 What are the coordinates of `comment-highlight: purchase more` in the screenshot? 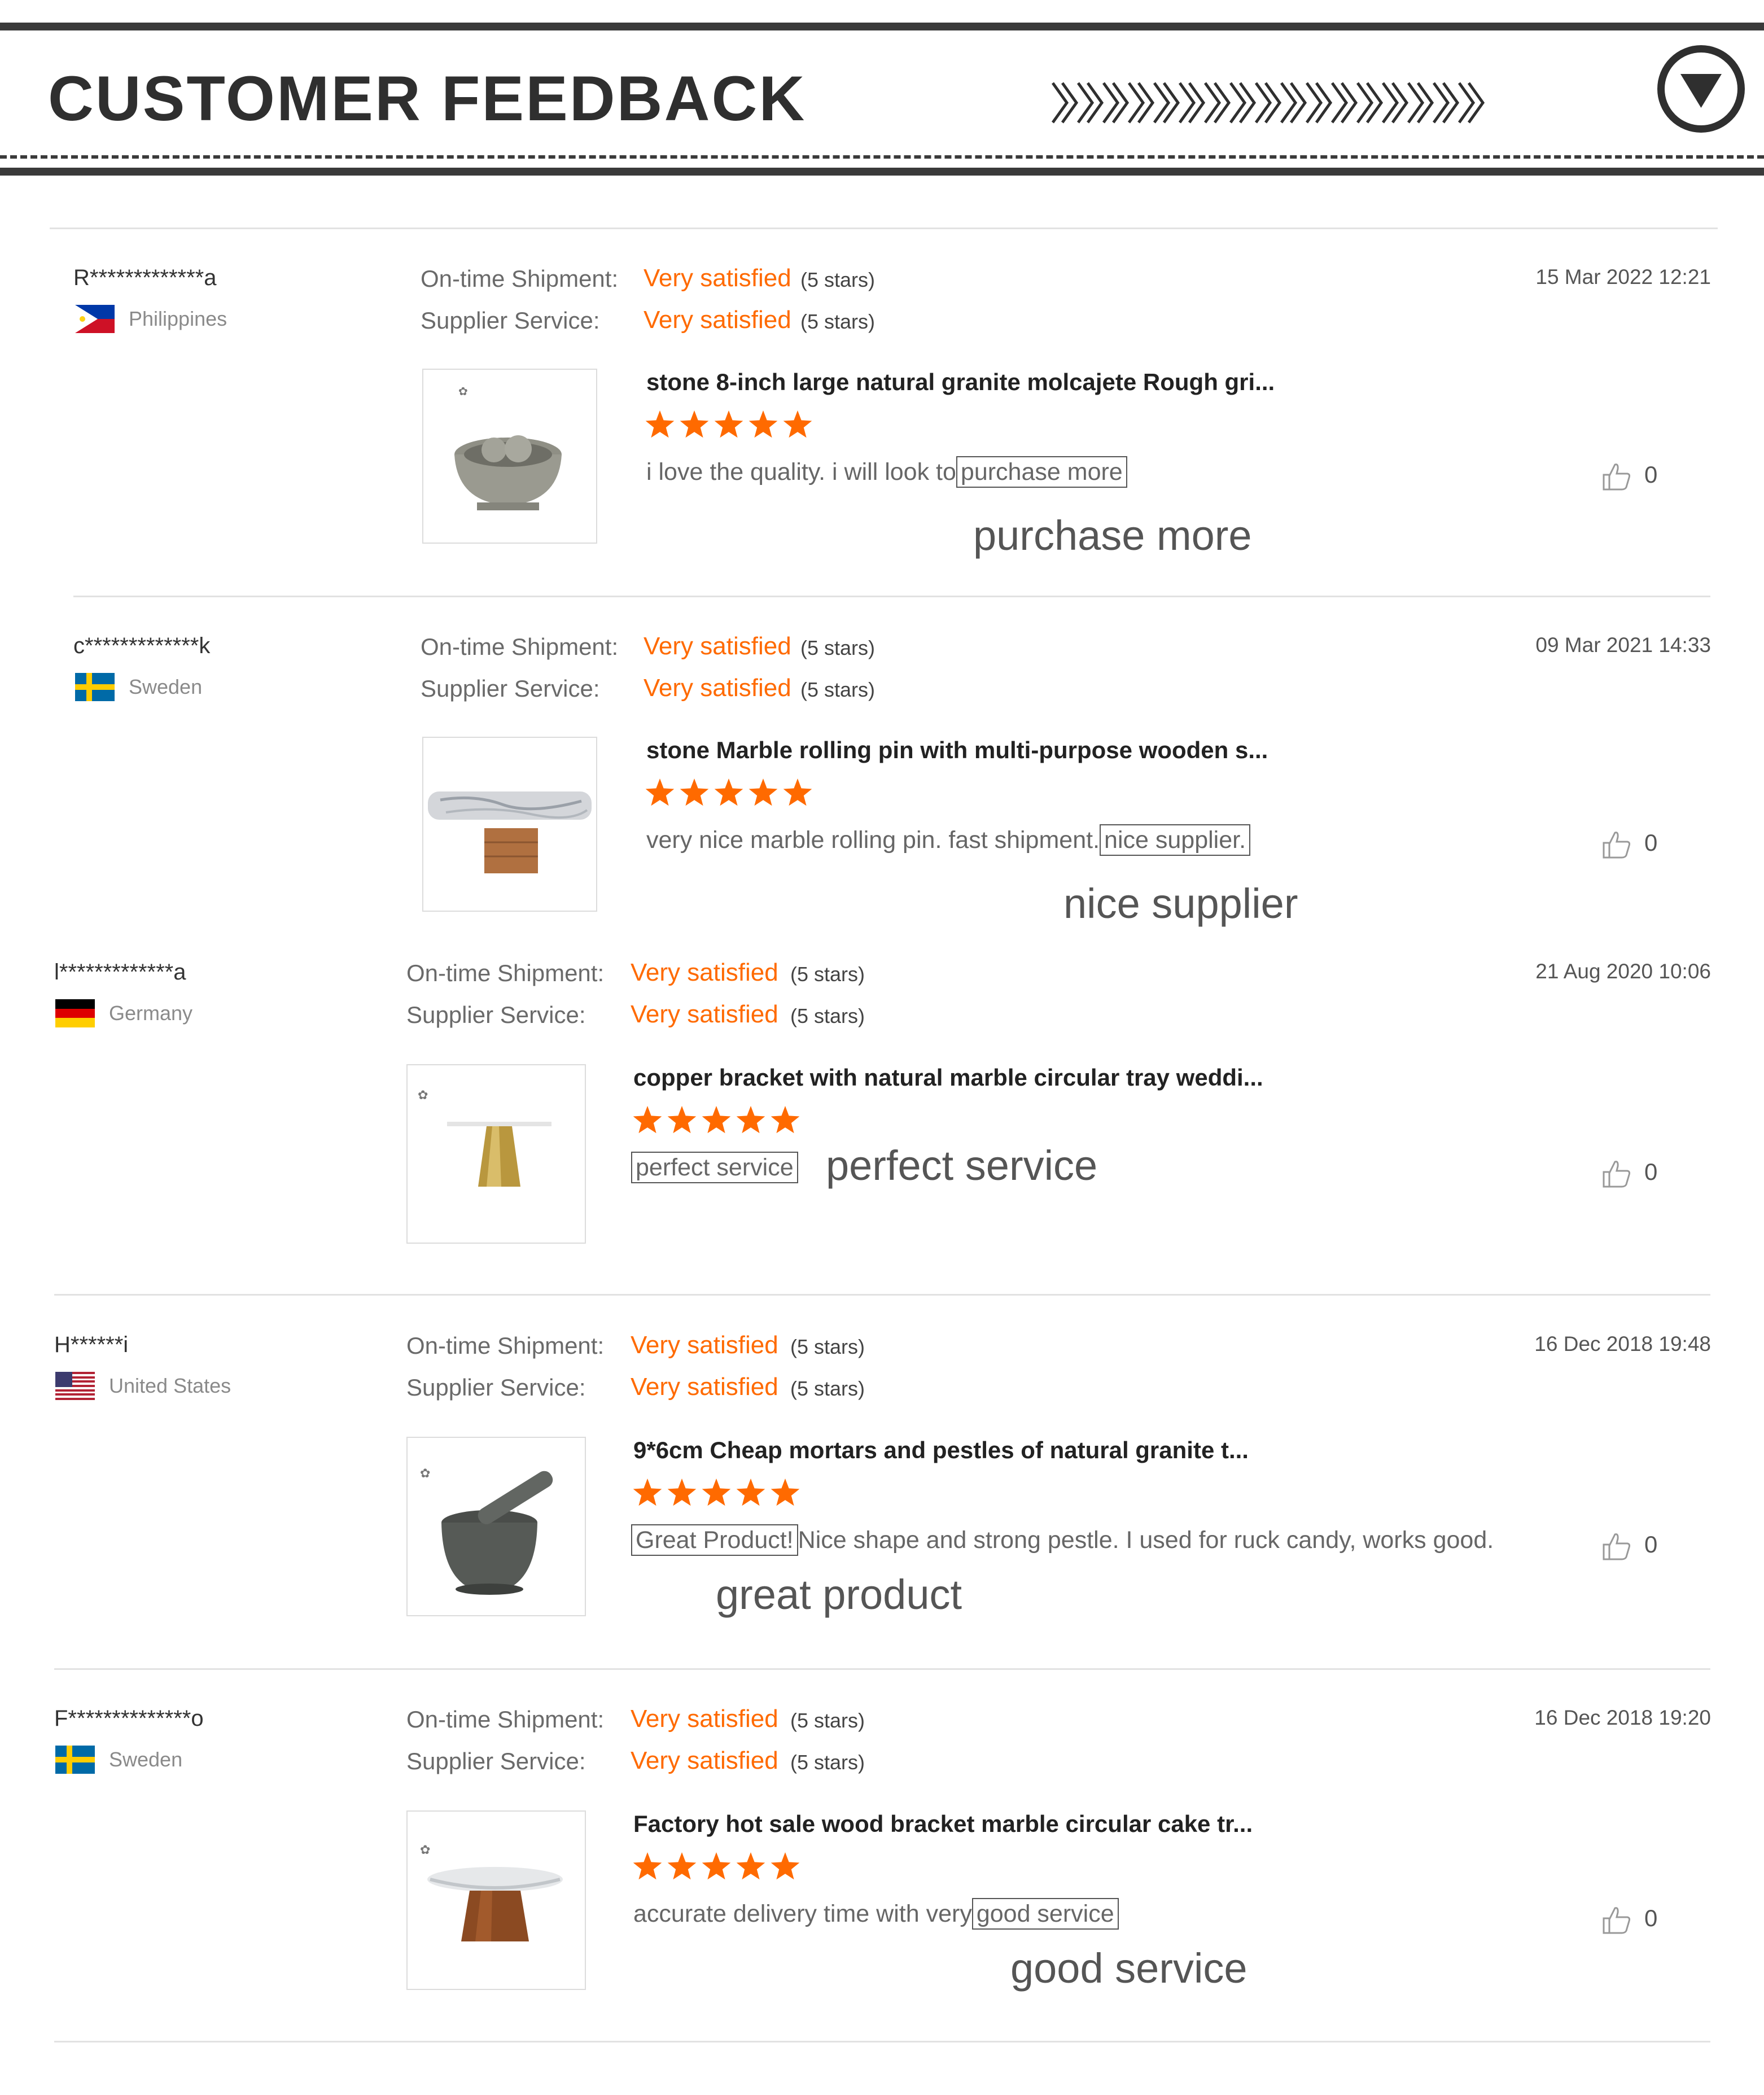 It's located at (1041, 472).